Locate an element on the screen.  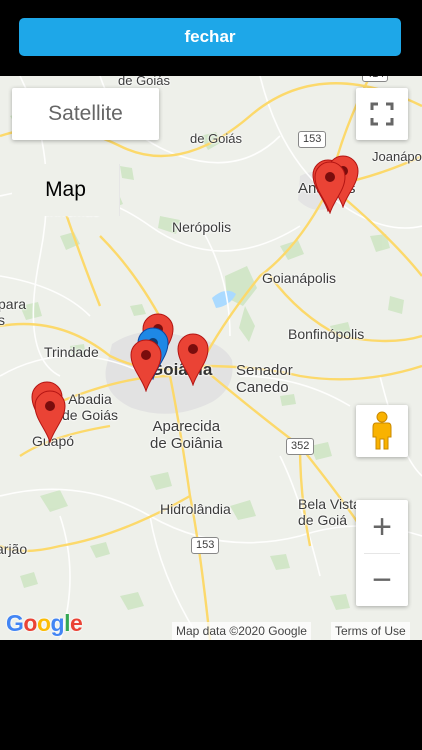
place-label-trindade: Trindade is located at coordinates (71, 352).